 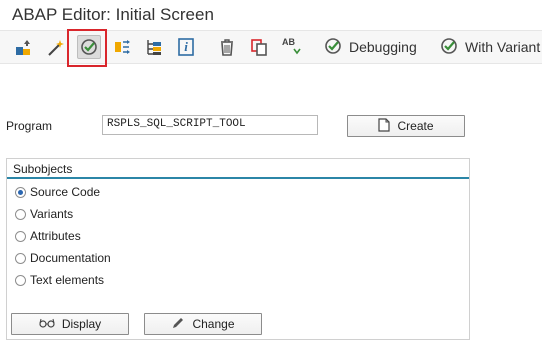 I want to click on radio-source-code: Source Code, so click(x=57, y=192).